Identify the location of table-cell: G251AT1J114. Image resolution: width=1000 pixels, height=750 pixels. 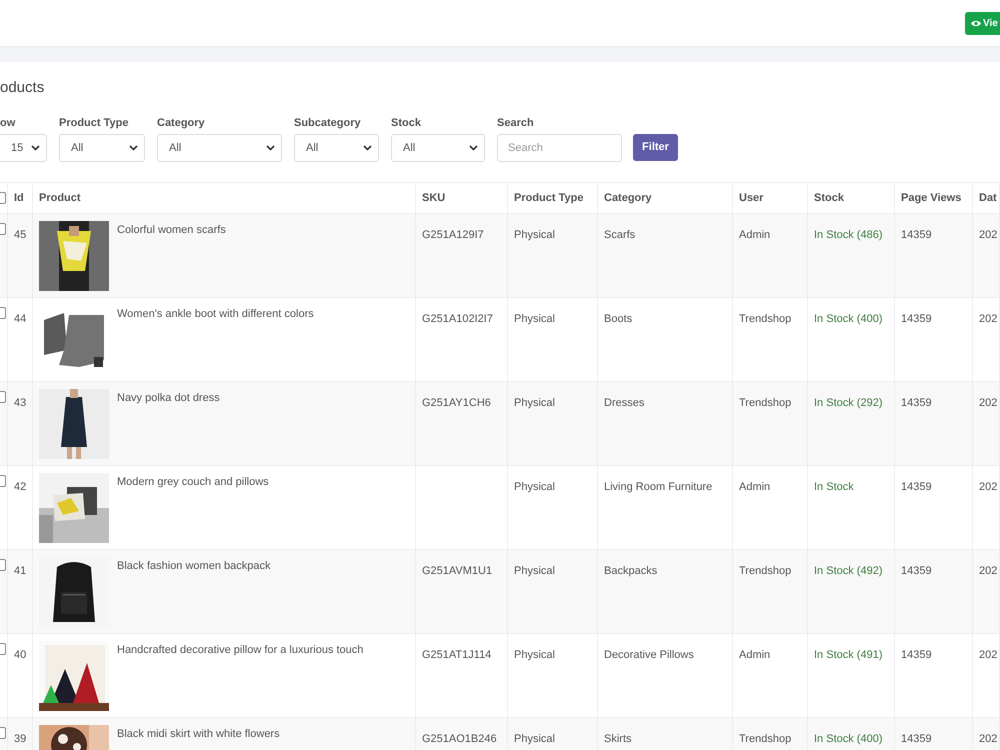
(457, 655).